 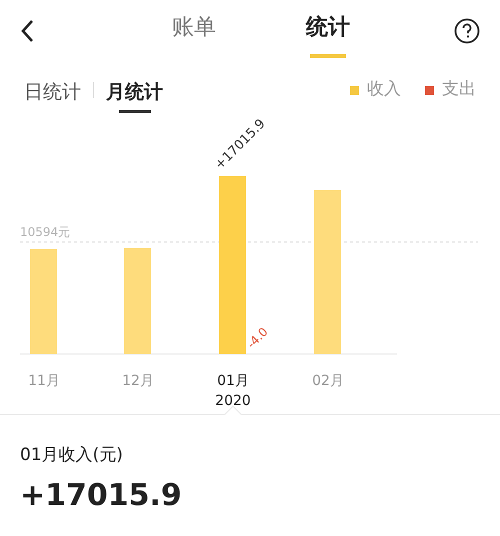 What do you see at coordinates (233, 401) in the screenshot?
I see `year-label: 2020` at bounding box center [233, 401].